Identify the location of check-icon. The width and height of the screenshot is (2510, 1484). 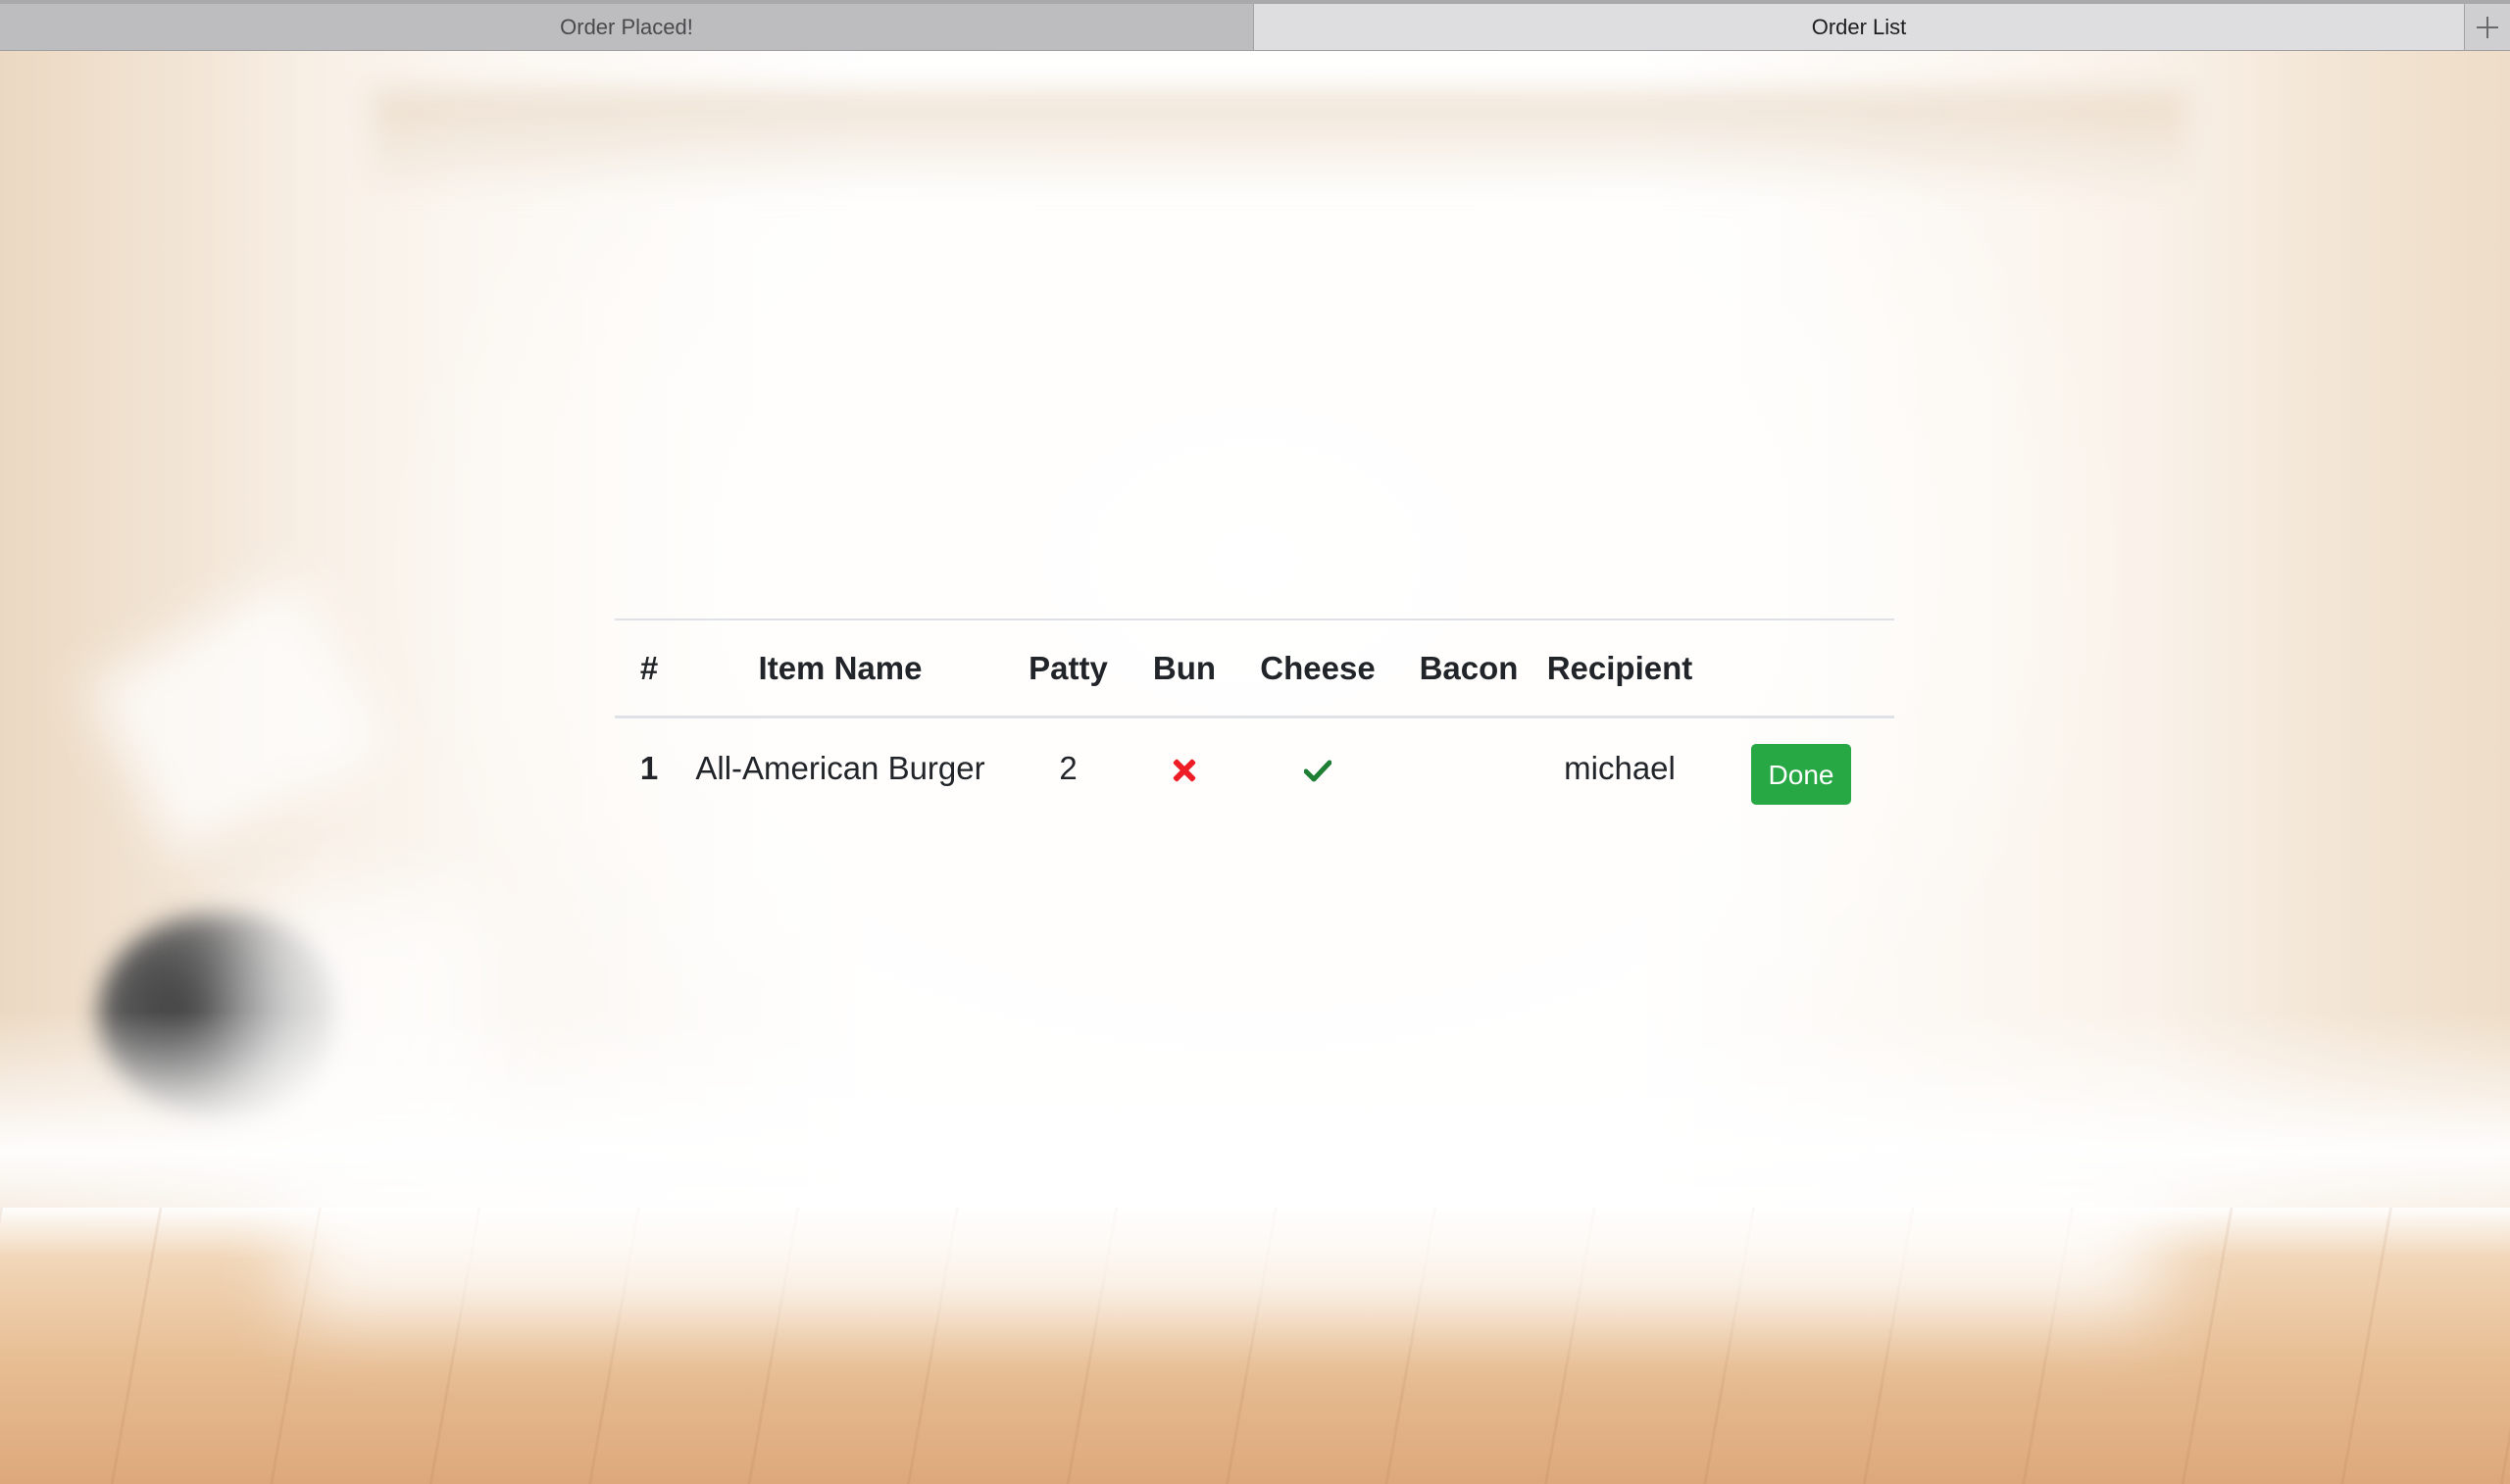
(1317, 771).